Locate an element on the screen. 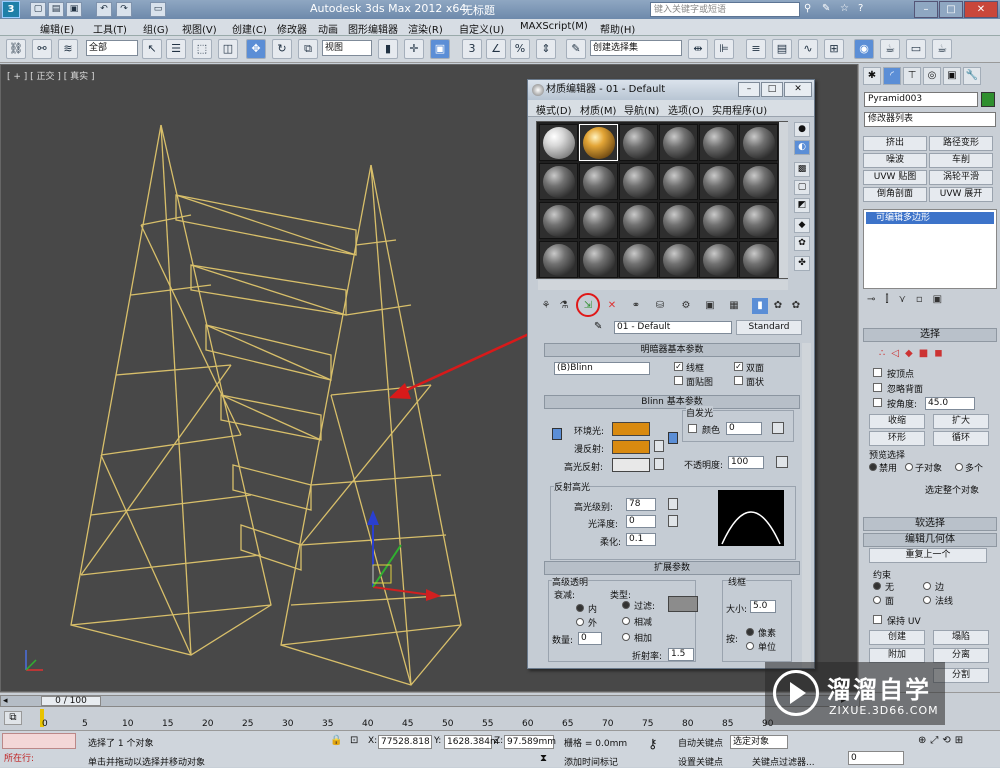 Image resolution: width=1000 pixels, height=768 pixels. menu-group: 组(G) is located at coordinates (156, 28).